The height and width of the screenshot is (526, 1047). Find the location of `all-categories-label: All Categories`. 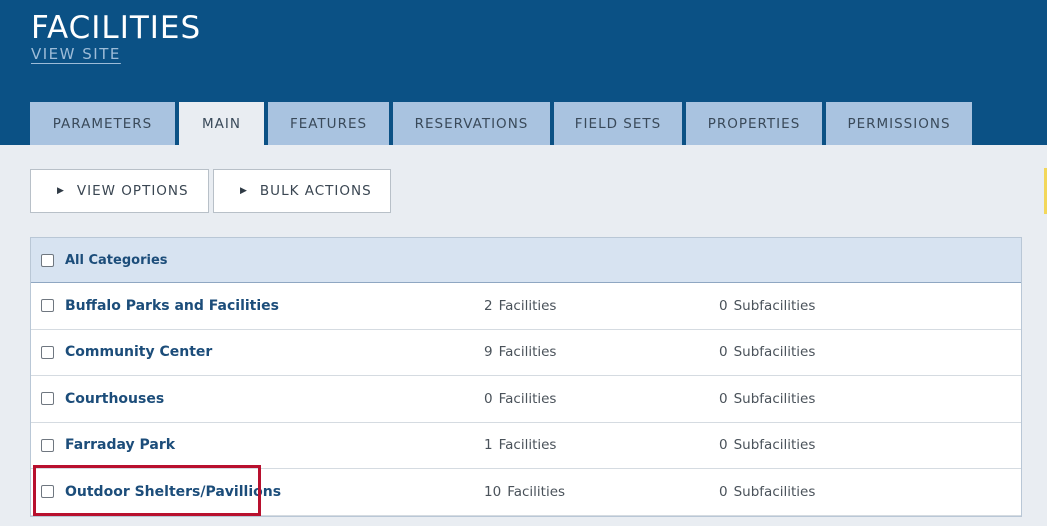

all-categories-label: All Categories is located at coordinates (116, 260).